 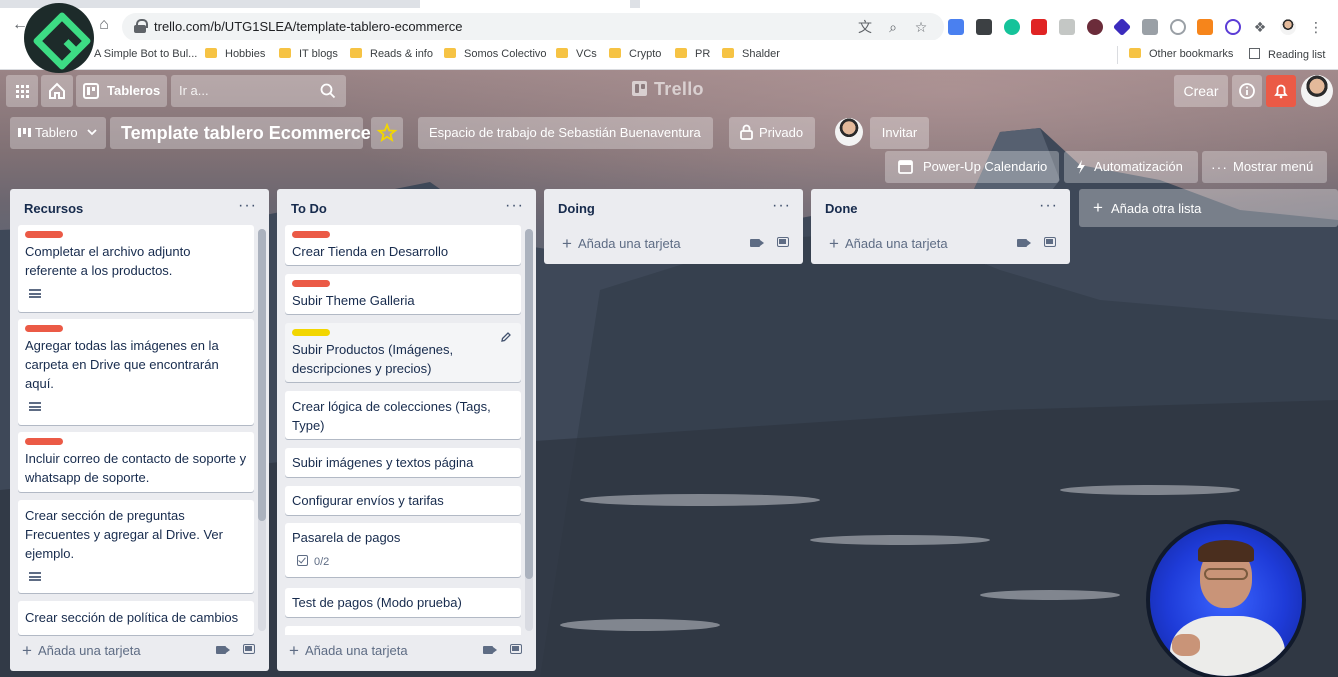 What do you see at coordinates (57, 91) in the screenshot?
I see `home-button` at bounding box center [57, 91].